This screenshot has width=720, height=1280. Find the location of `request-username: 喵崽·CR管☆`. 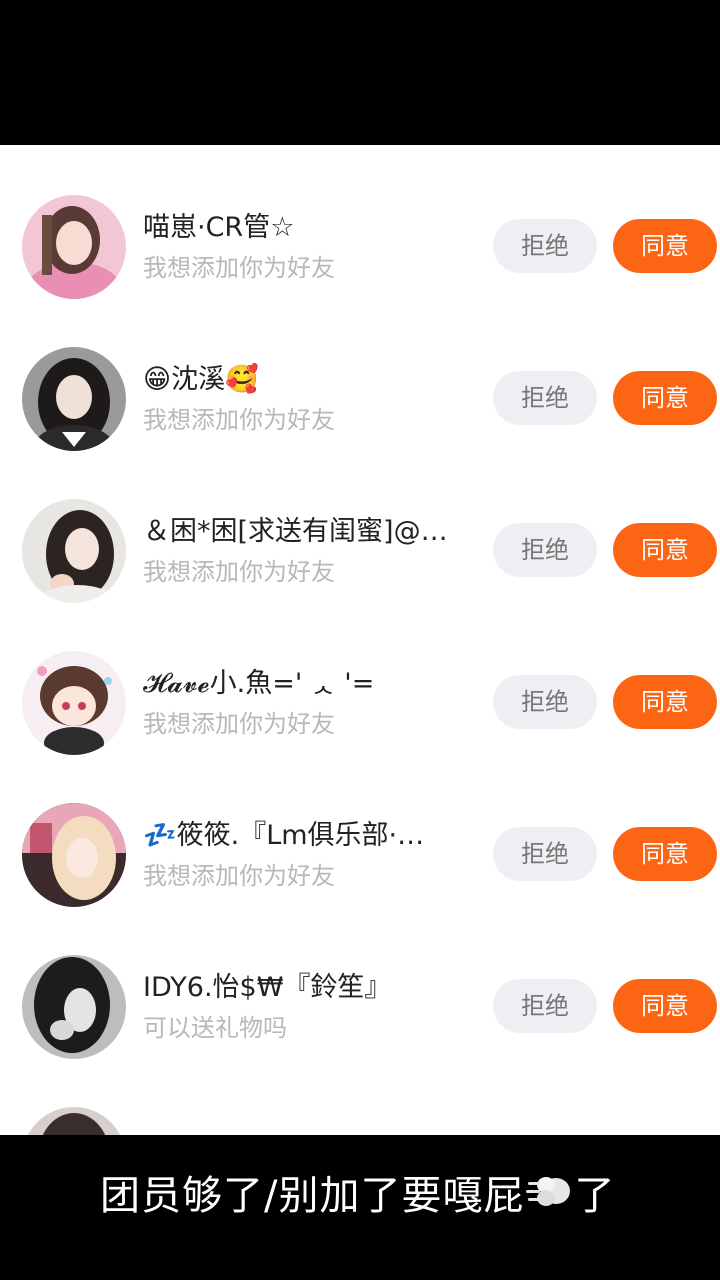

request-username: 喵崽·CR管☆ is located at coordinates (219, 227).